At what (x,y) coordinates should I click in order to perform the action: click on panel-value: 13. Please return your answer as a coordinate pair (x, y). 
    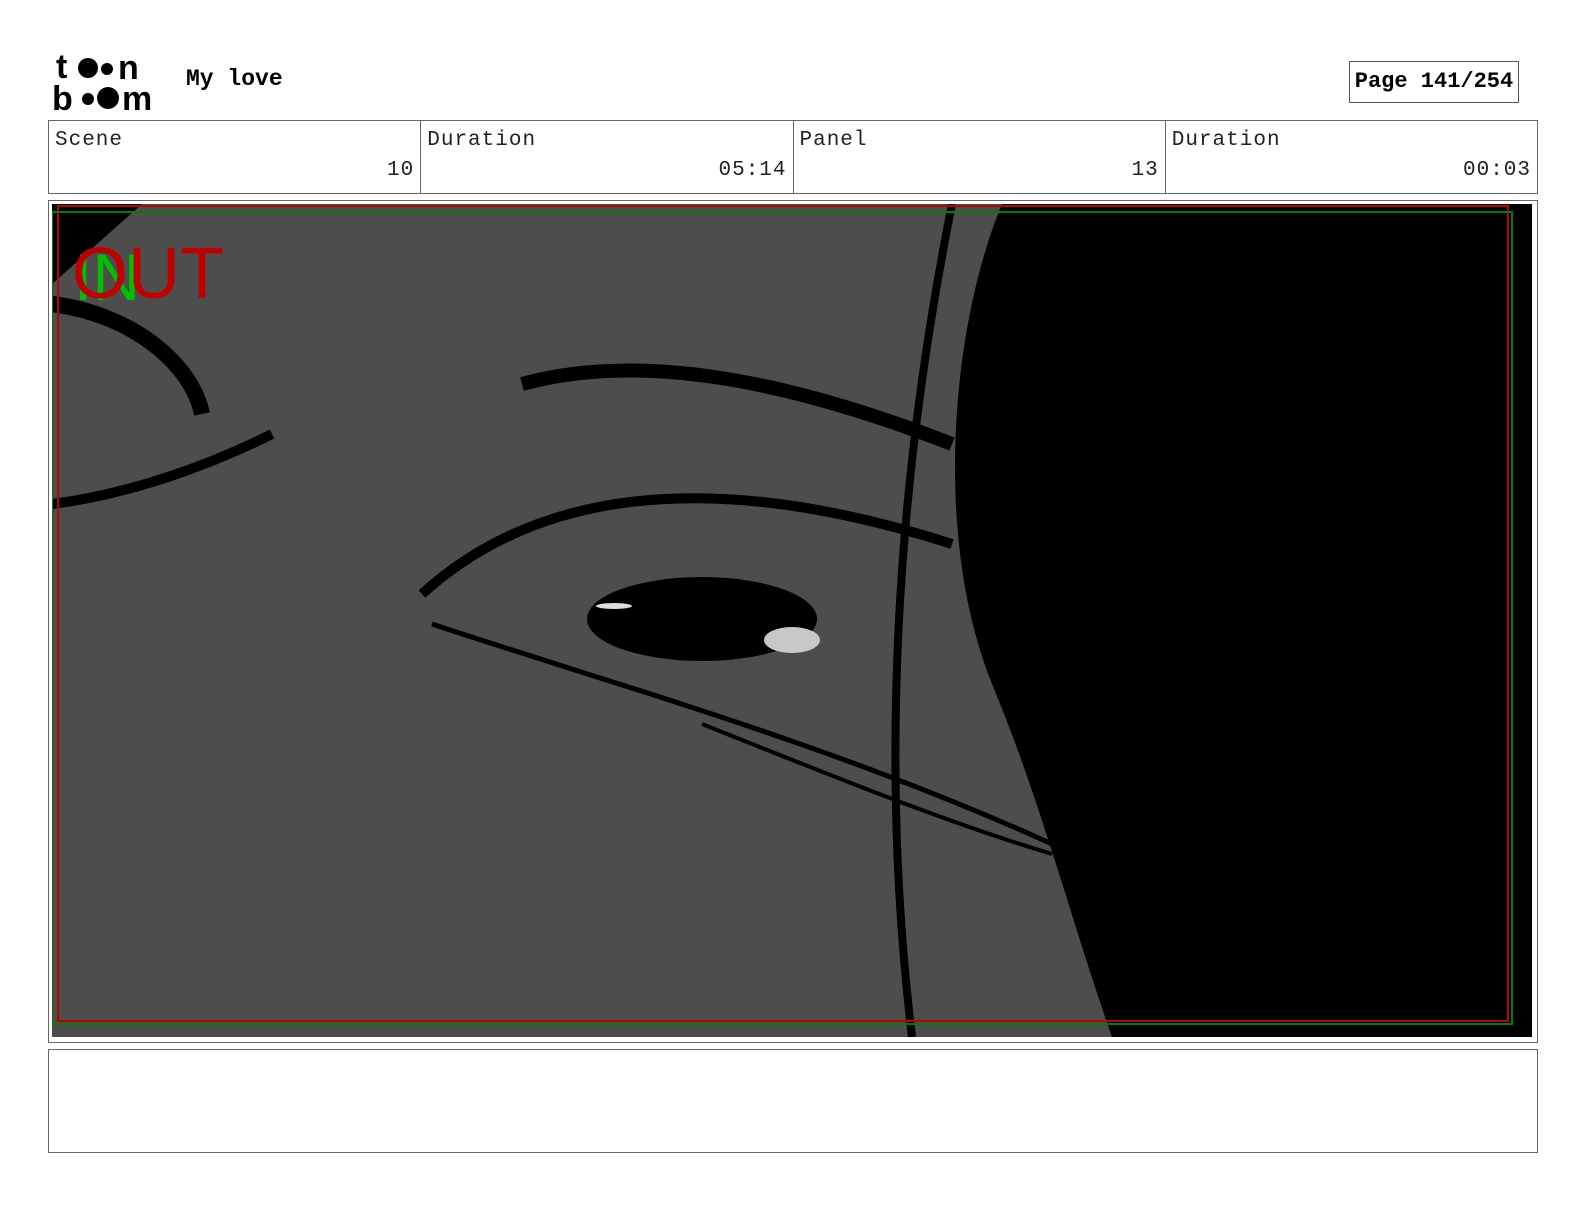
    Looking at the image, I should click on (1145, 170).